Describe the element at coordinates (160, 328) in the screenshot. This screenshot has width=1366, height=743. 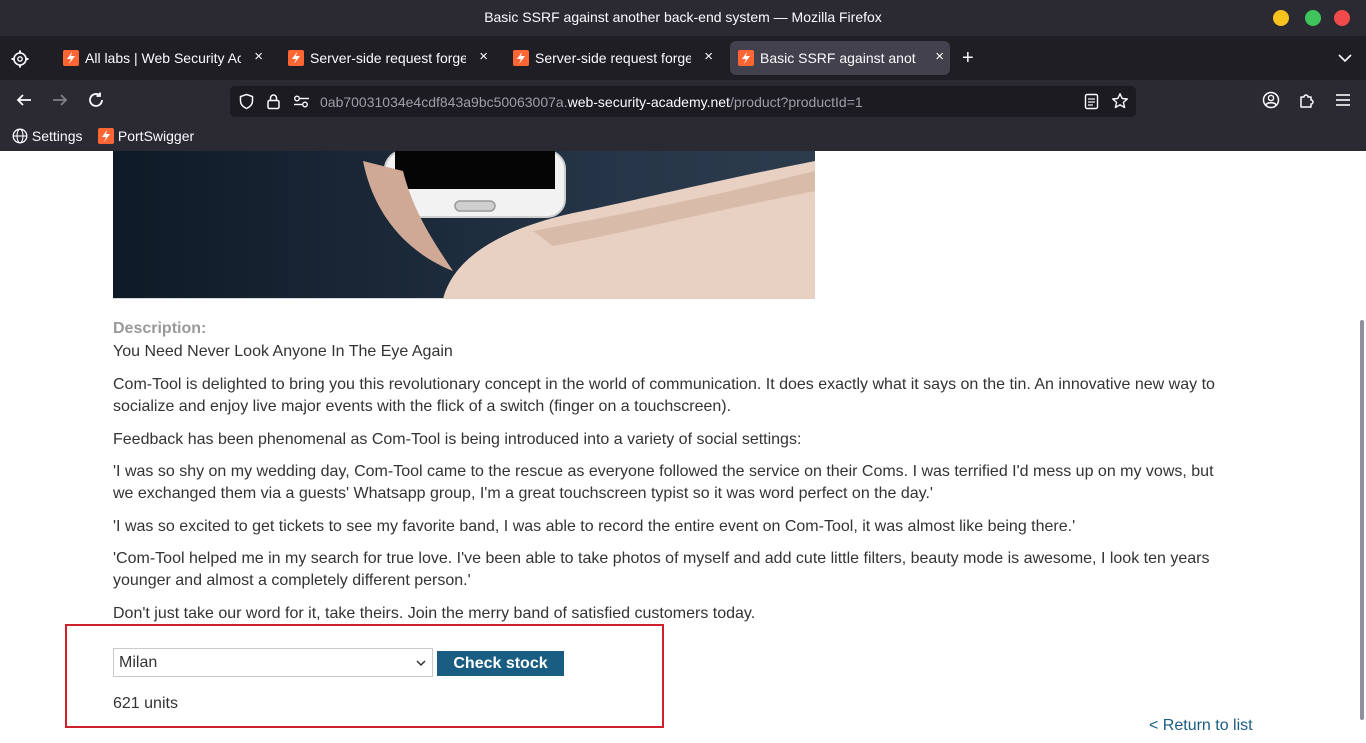
I see `description-label: Description:` at that location.